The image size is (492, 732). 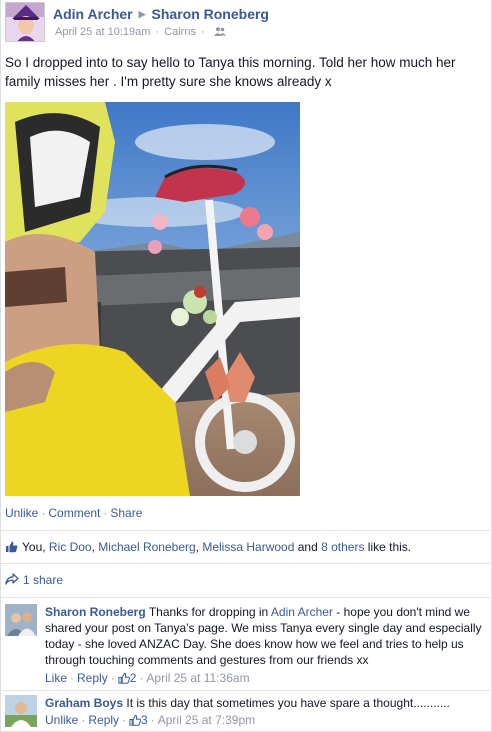 I want to click on comment-unlike-link: Unlike, so click(x=61, y=720).